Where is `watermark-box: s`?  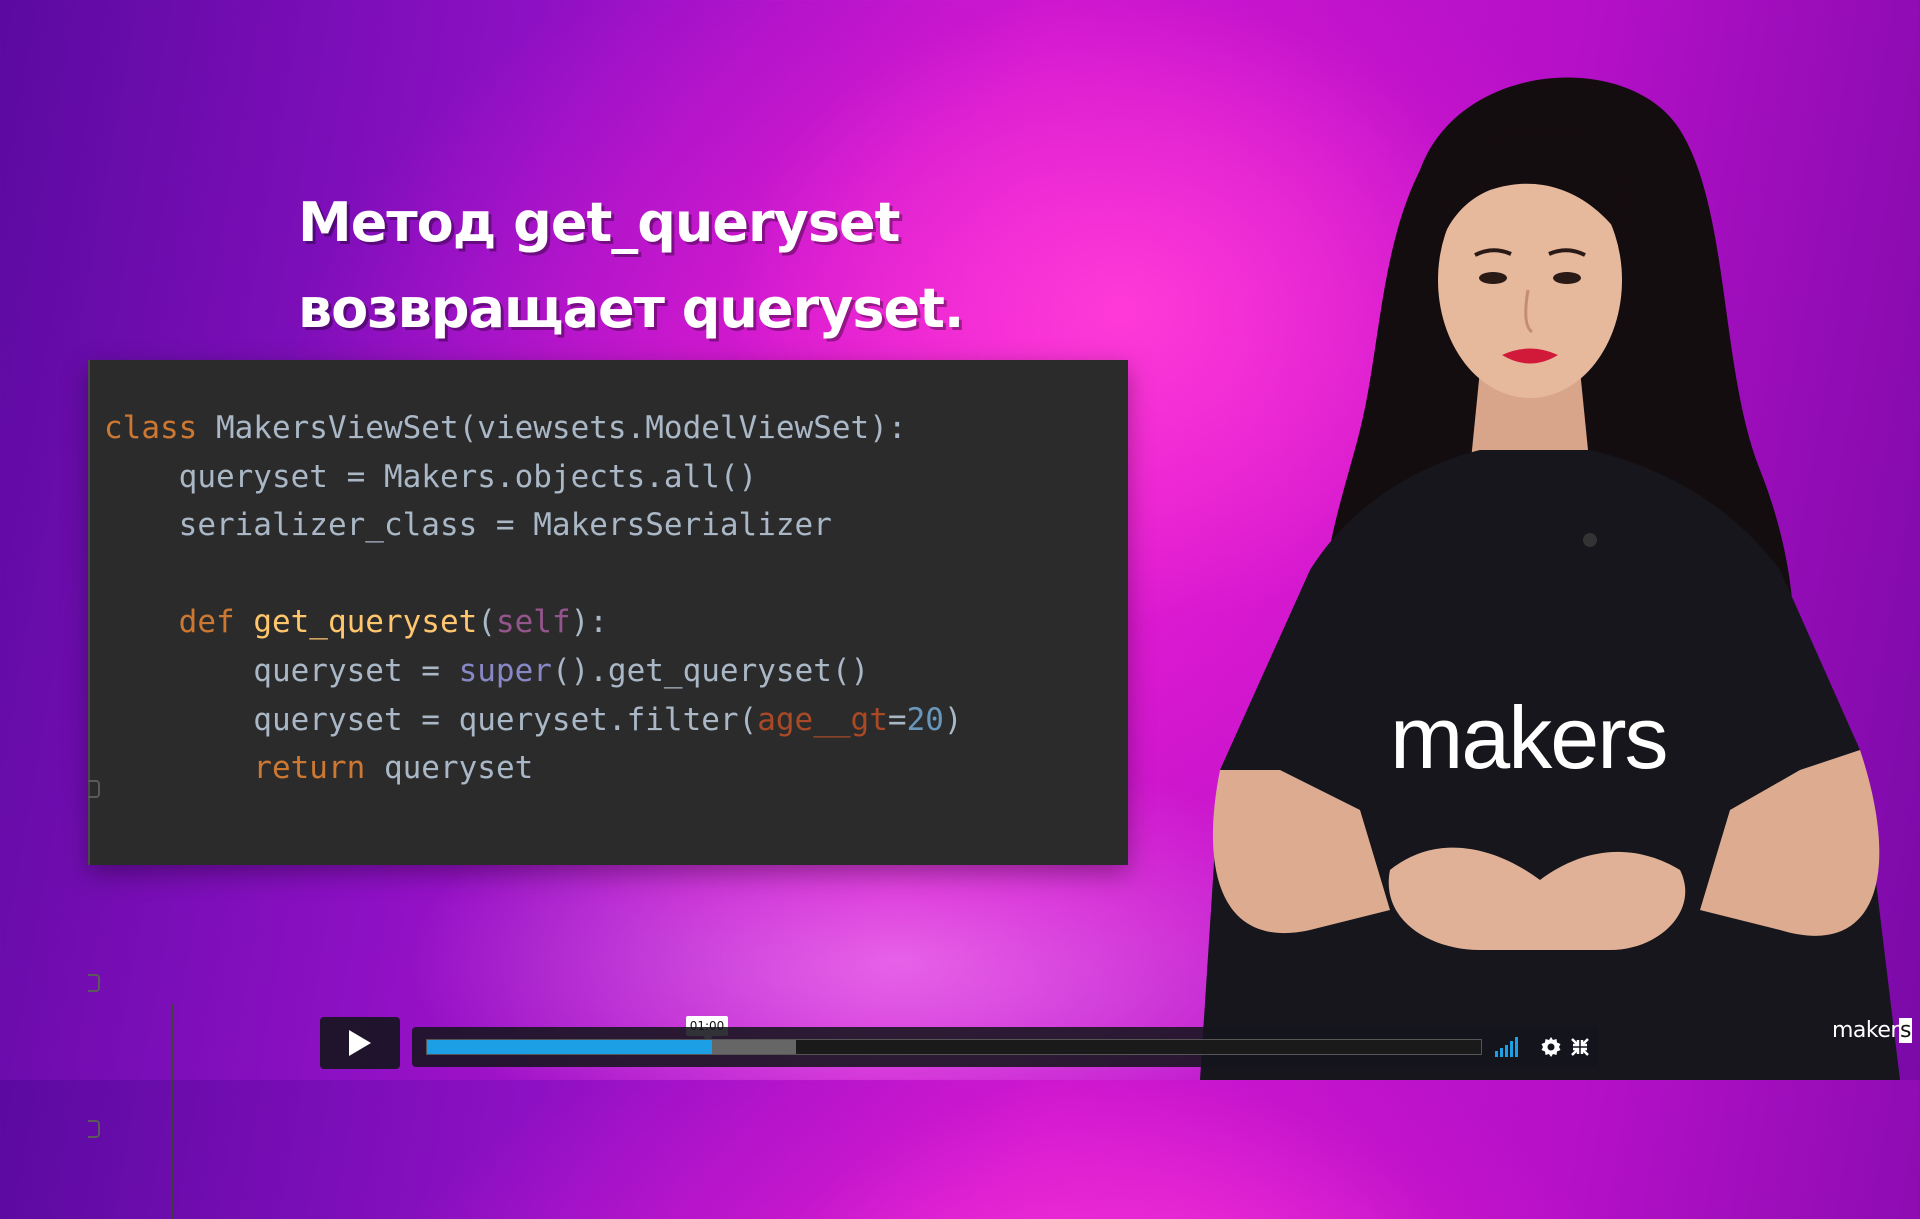 watermark-box: s is located at coordinates (1905, 1030).